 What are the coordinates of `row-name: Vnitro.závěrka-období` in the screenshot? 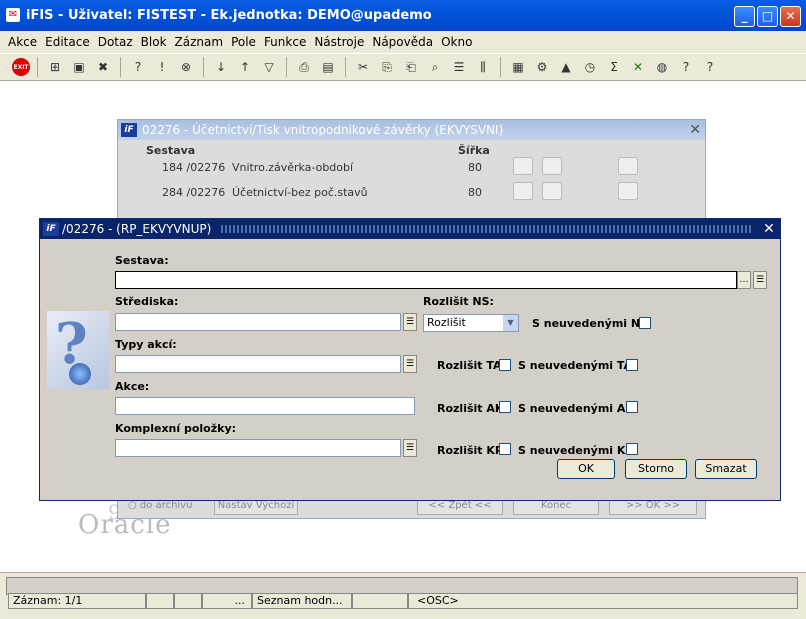 It's located at (293, 167).